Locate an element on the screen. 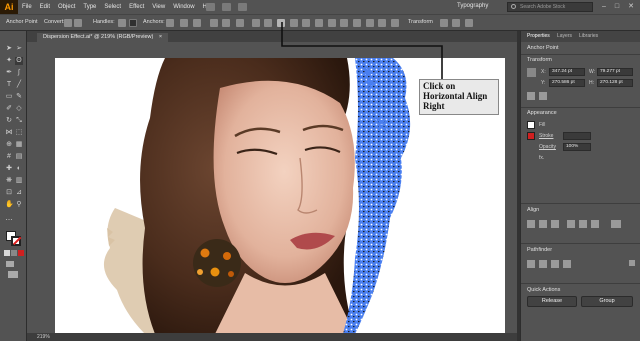 This screenshot has height=341, width=640. horizontal-align-left-icon is located at coordinates (256, 23).